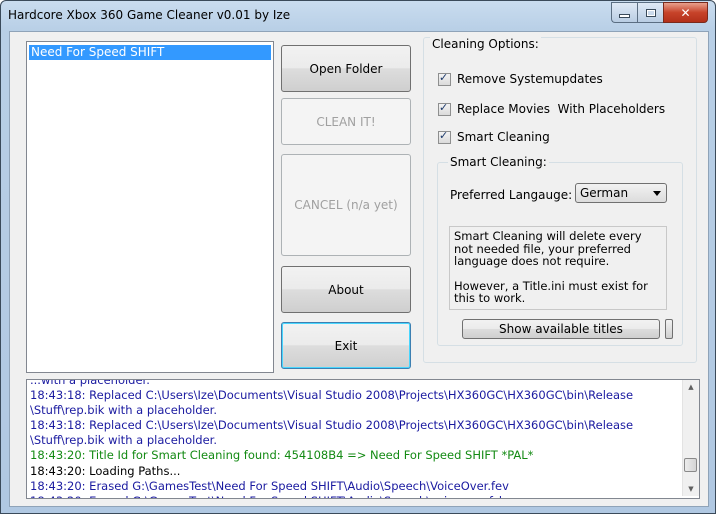  What do you see at coordinates (690, 465) in the screenshot?
I see `scroll-thumb` at bounding box center [690, 465].